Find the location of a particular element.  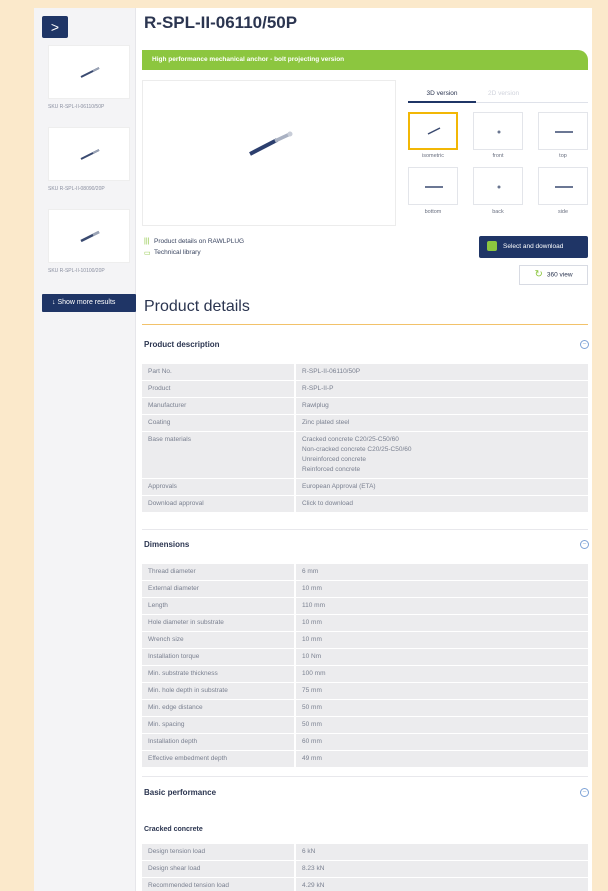

table-row: Download approval Click to download is located at coordinates (365, 504).